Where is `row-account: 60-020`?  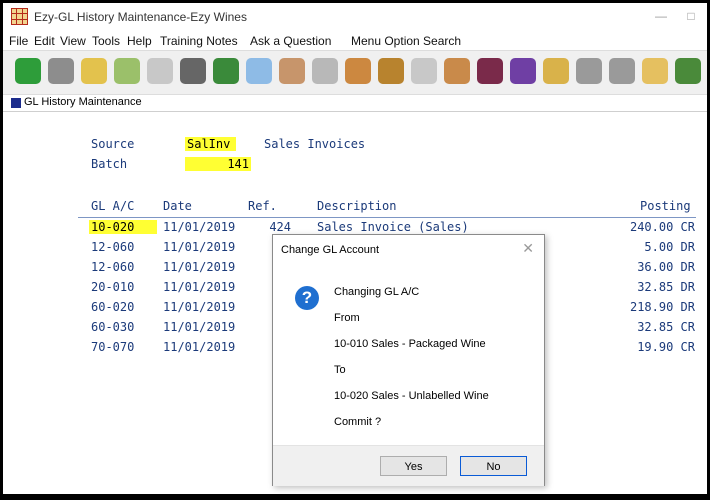 row-account: 60-020 is located at coordinates (113, 307).